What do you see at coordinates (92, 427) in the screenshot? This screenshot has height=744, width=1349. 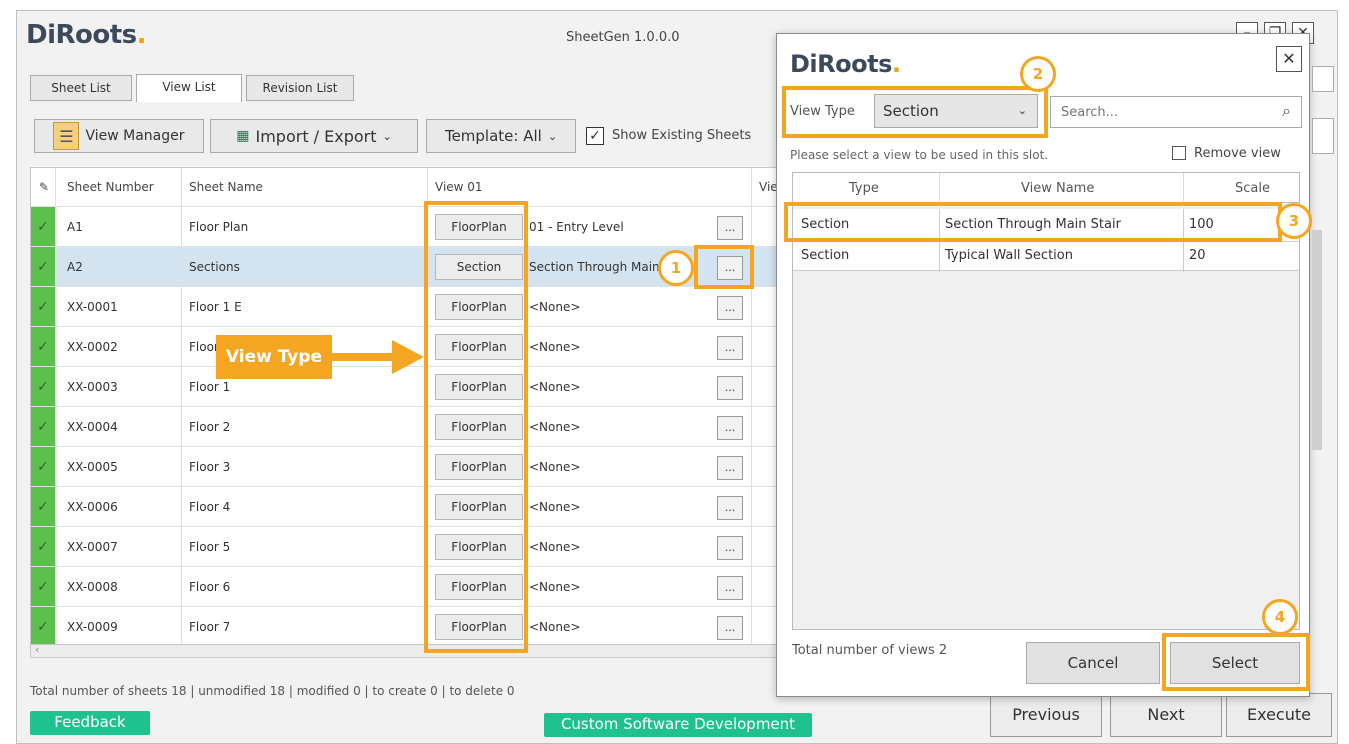 I see `sheet-number-cell: XX-0004` at bounding box center [92, 427].